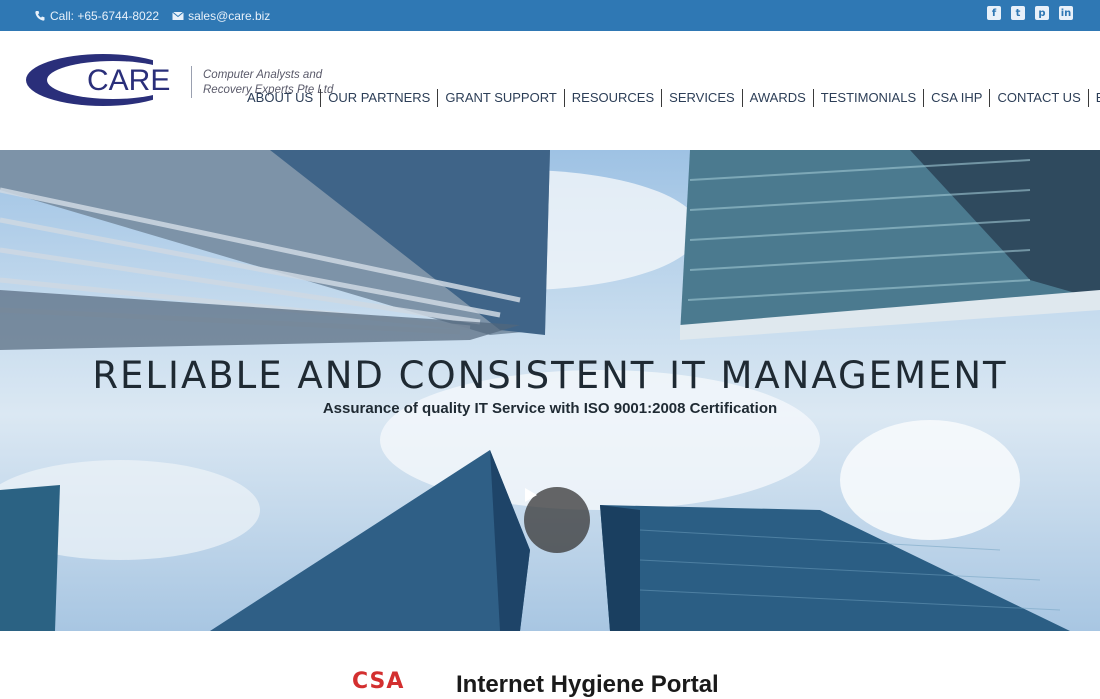 This screenshot has height=699, width=1100. What do you see at coordinates (778, 98) in the screenshot?
I see `nav-awards: AWARDS` at bounding box center [778, 98].